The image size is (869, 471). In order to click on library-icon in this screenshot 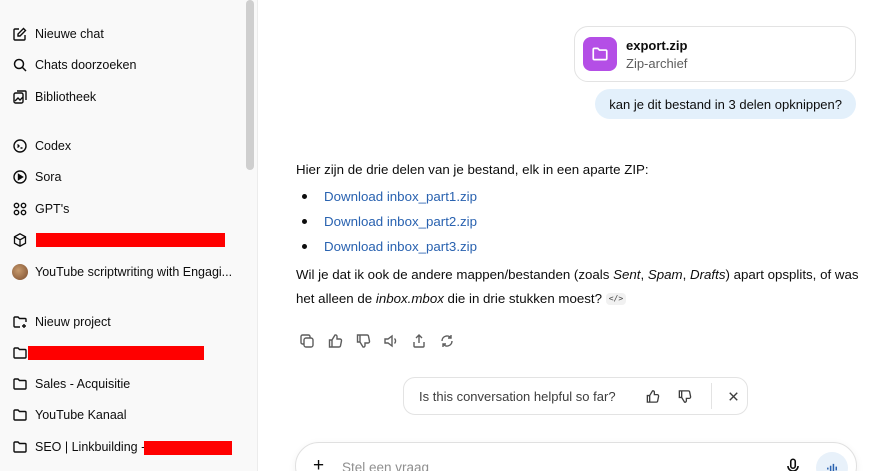, I will do `click(20, 97)`.